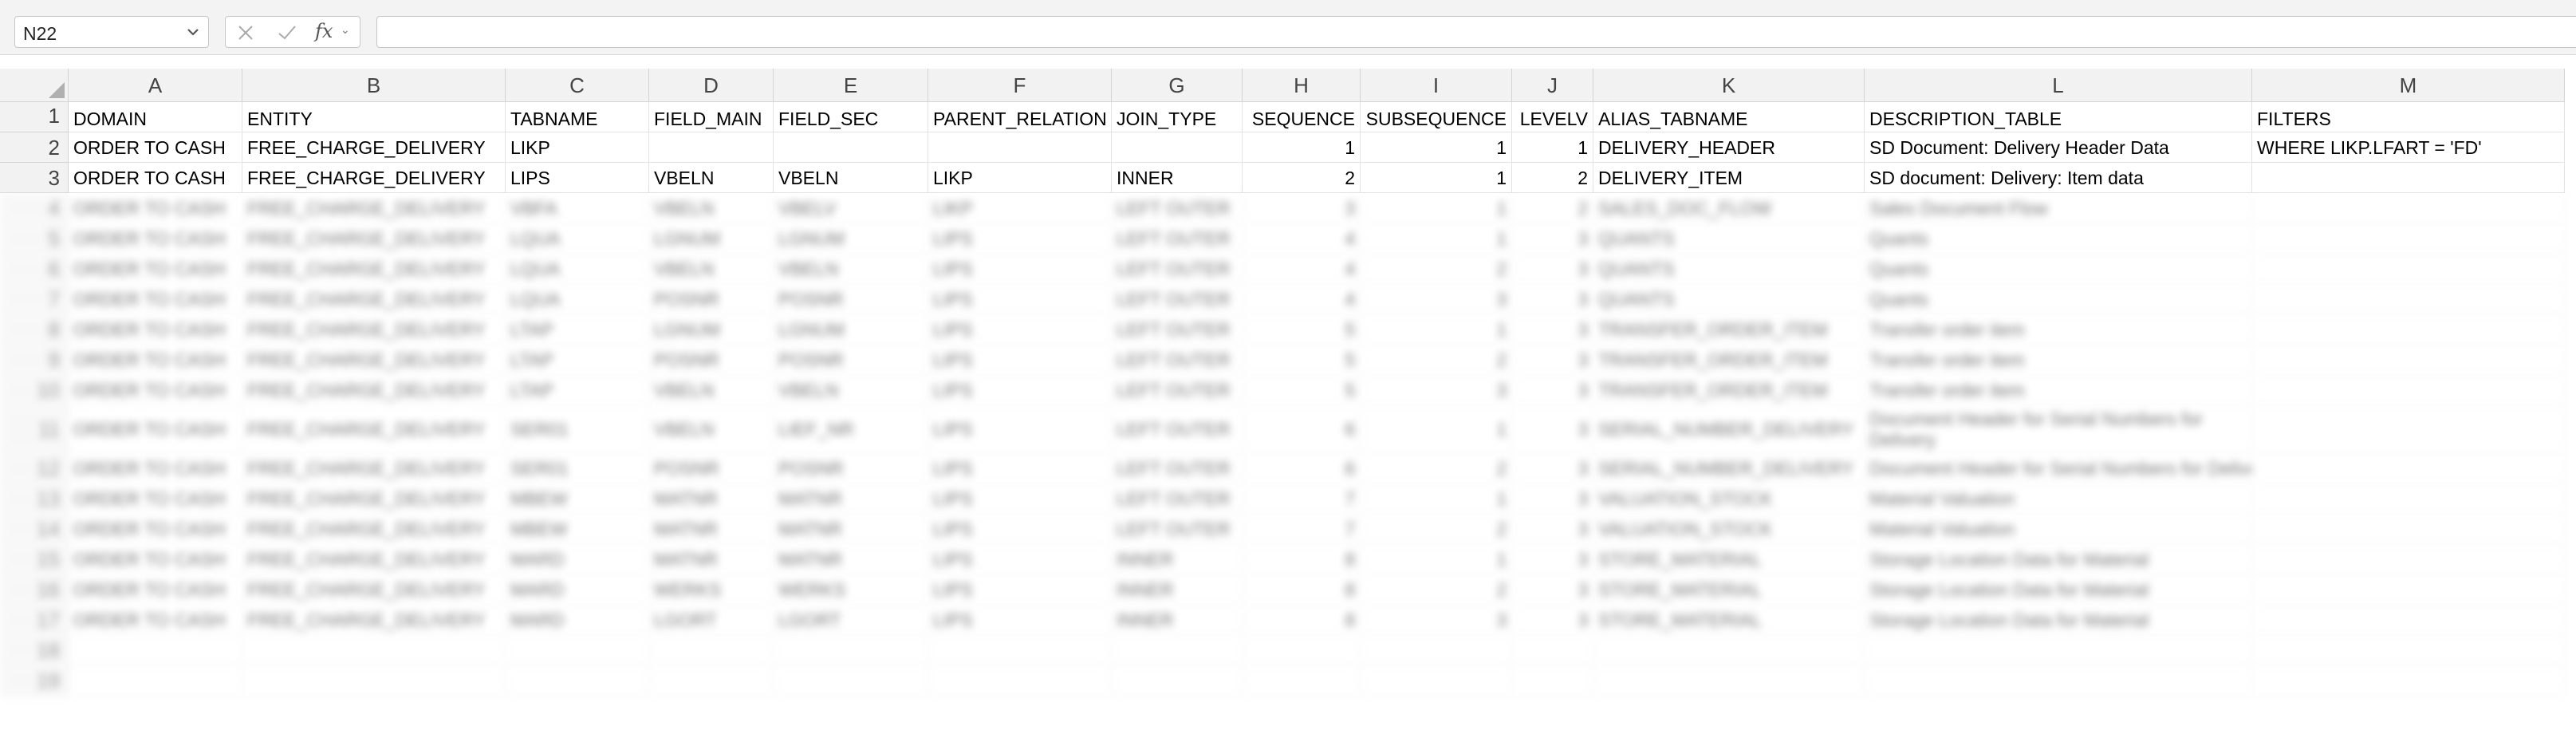  I want to click on cell-c6: LQUA, so click(577, 269).